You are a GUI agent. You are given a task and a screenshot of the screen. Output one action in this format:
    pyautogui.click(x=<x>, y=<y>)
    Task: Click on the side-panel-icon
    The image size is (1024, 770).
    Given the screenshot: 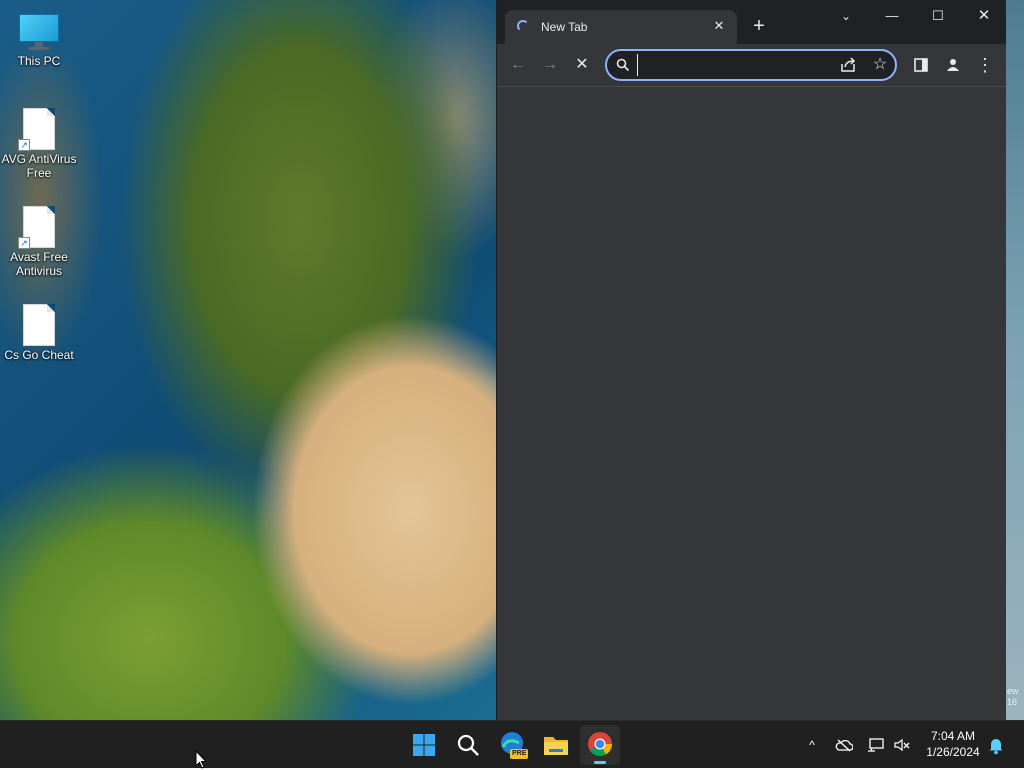 What is the action you would take?
    pyautogui.click(x=921, y=65)
    